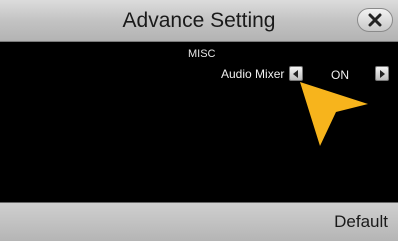 The image size is (398, 241). I want to click on triangle-right-icon, so click(382, 73).